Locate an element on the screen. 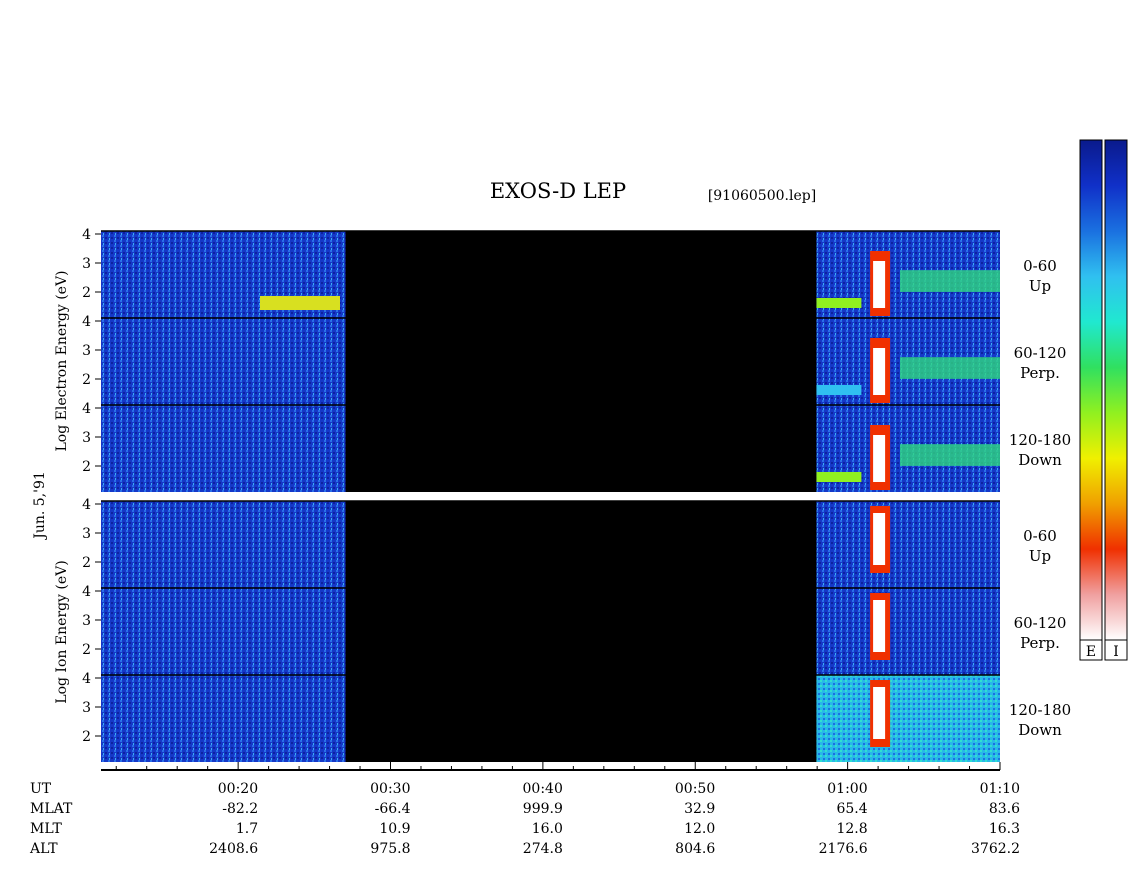 The width and height of the screenshot is (1130, 875). colorbar-ion: I is located at coordinates (1116, 400).